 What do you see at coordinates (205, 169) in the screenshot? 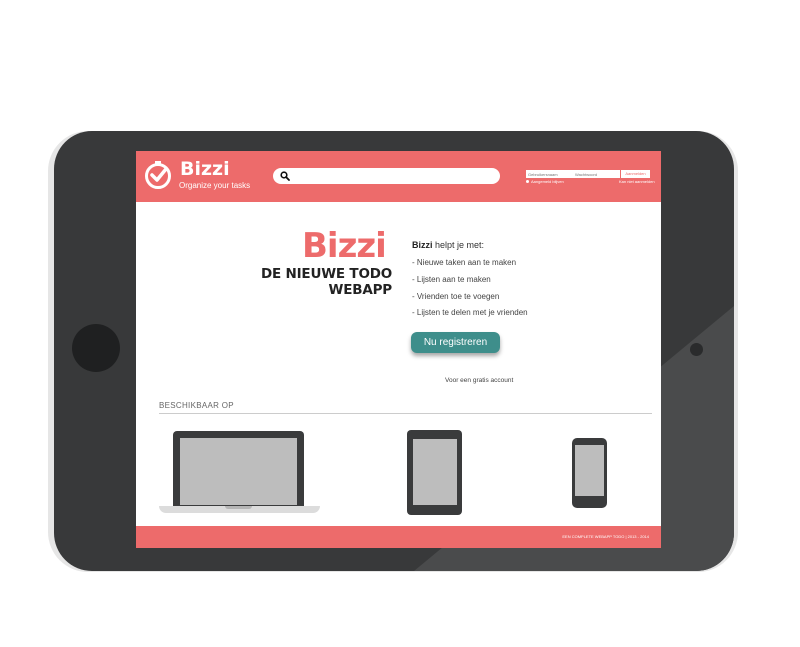
I see `brand-logo-name: Bizzi` at bounding box center [205, 169].